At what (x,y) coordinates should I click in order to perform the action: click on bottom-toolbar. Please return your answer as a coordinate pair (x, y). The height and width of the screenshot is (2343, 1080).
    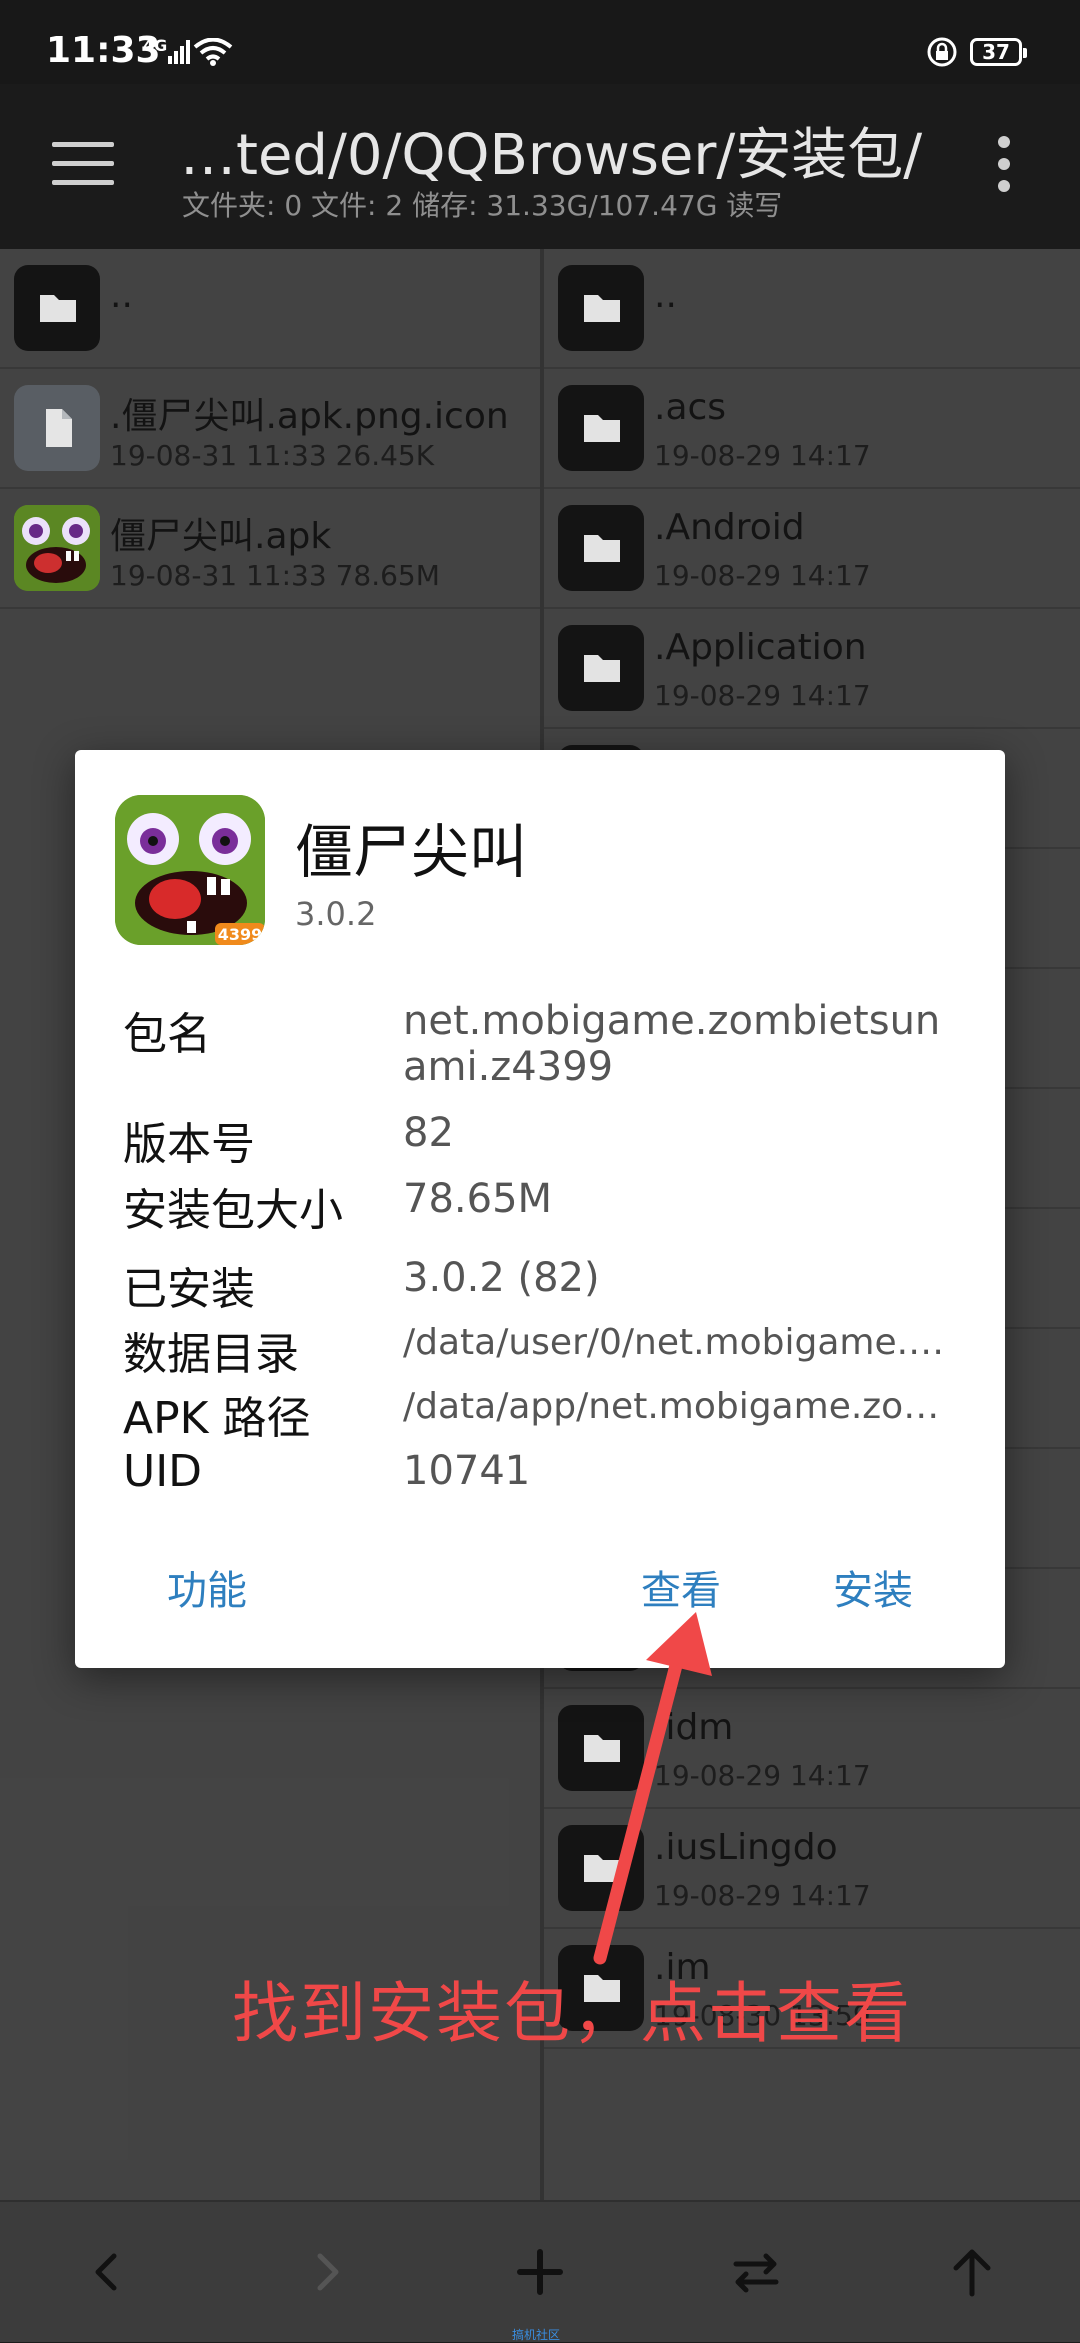
    Looking at the image, I should click on (540, 2271).